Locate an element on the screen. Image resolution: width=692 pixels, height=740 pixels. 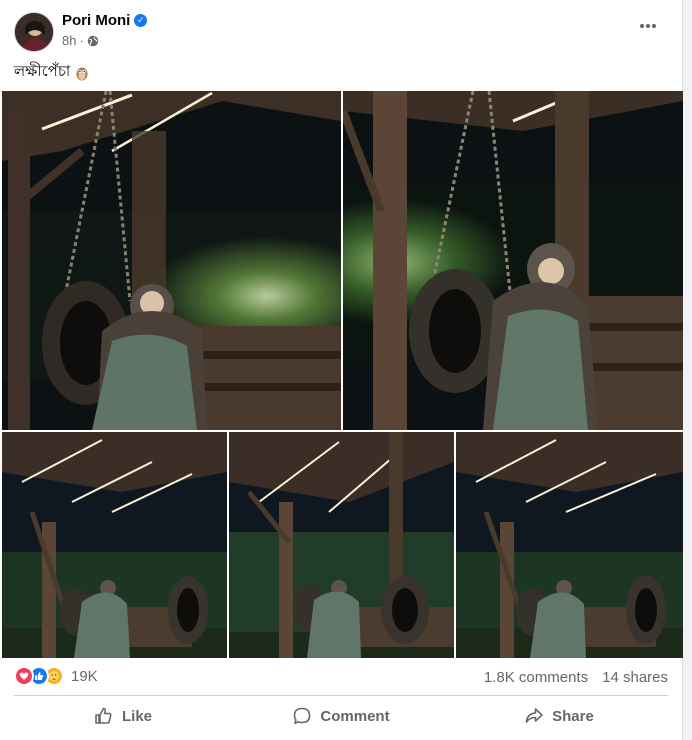
post-actions: Like Comment Share is located at coordinates (341, 716).